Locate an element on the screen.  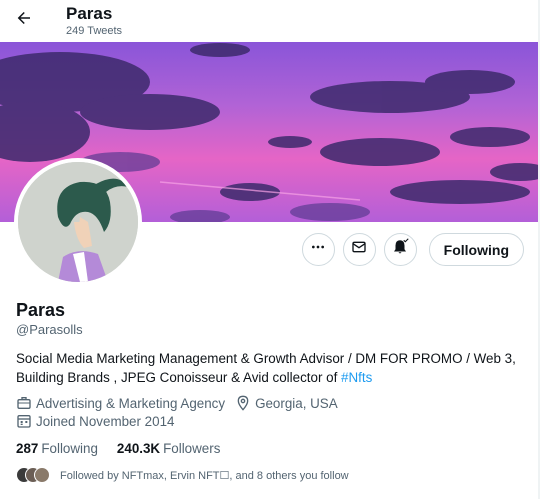
category-text: Advertising & Marketing Agency is located at coordinates (131, 403).